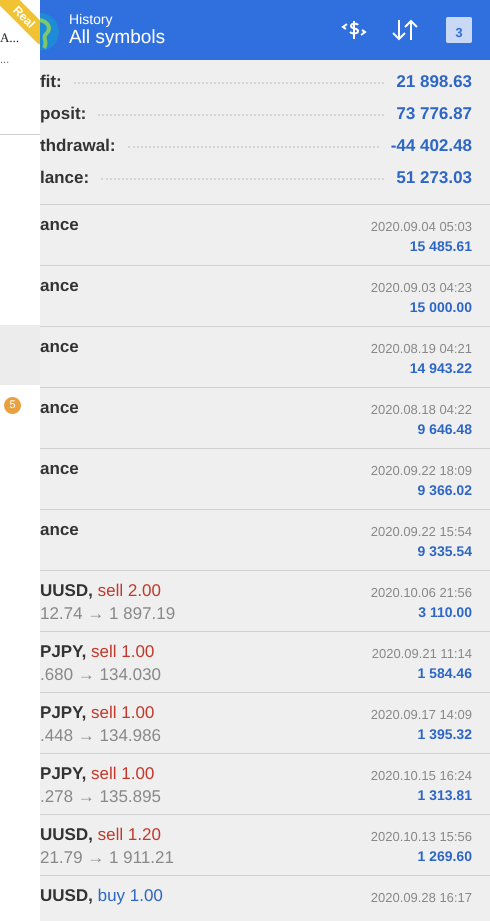 The image size is (490, 921). Describe the element at coordinates (434, 114) in the screenshot. I see `summary-value: 73 776.87` at that location.